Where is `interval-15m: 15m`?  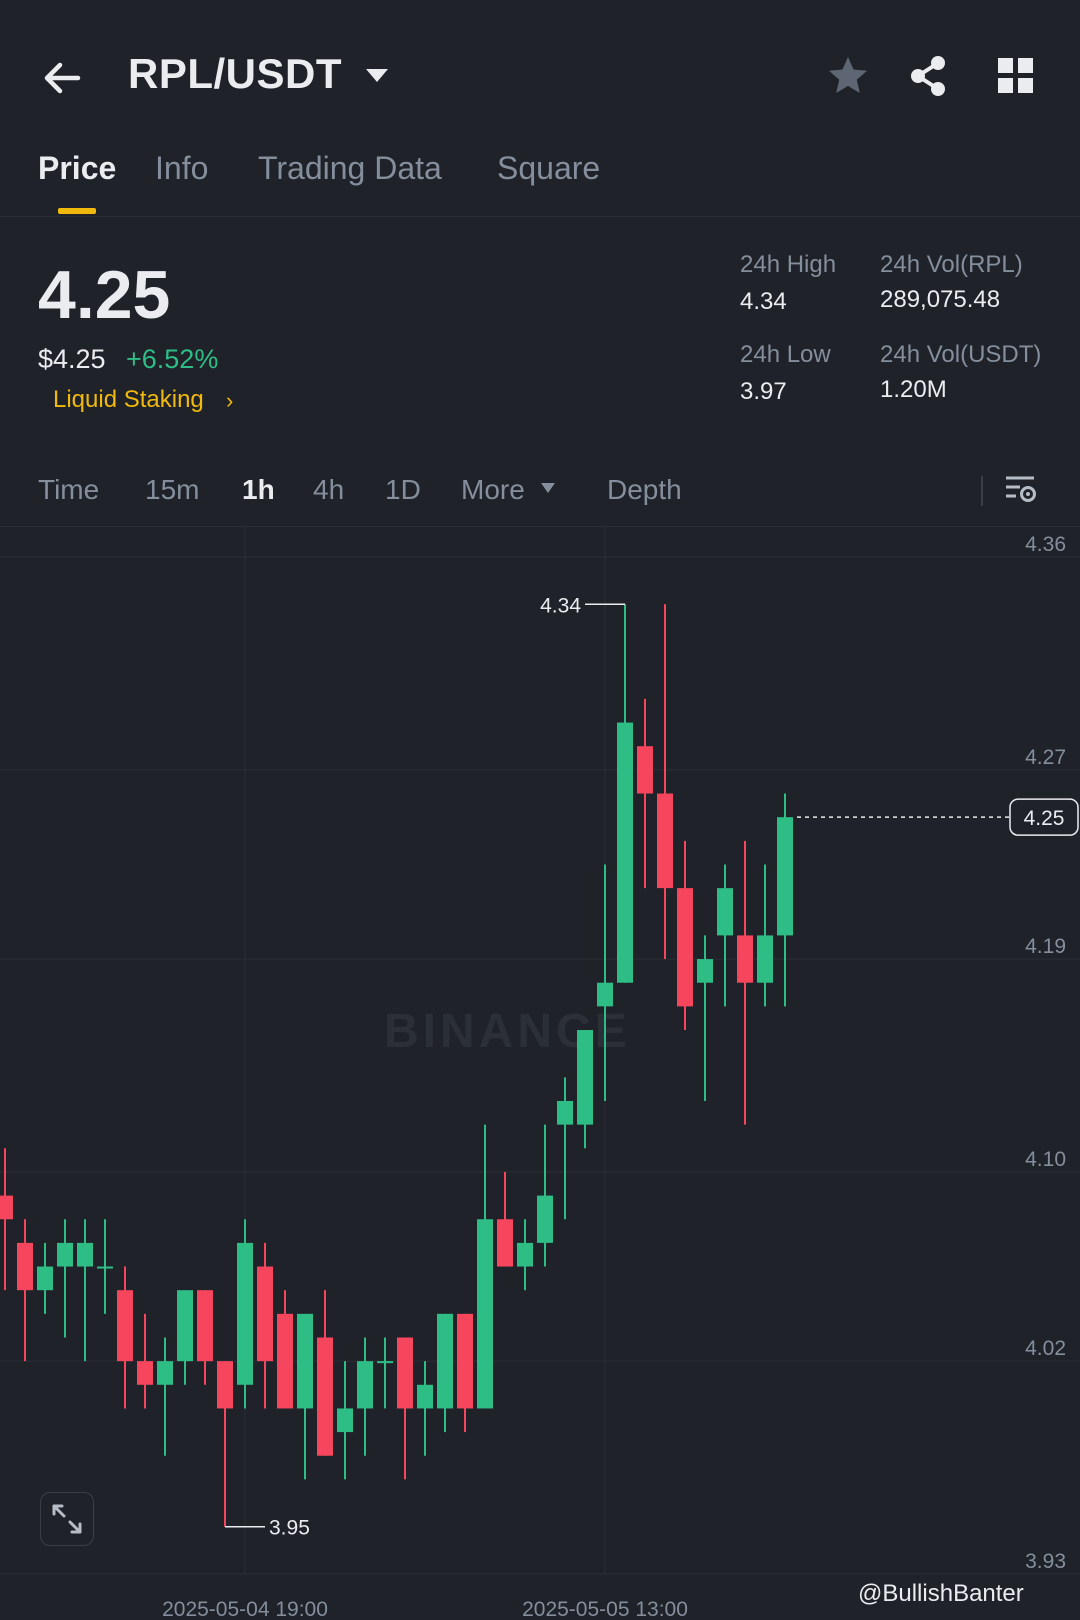
interval-15m: 15m is located at coordinates (172, 490).